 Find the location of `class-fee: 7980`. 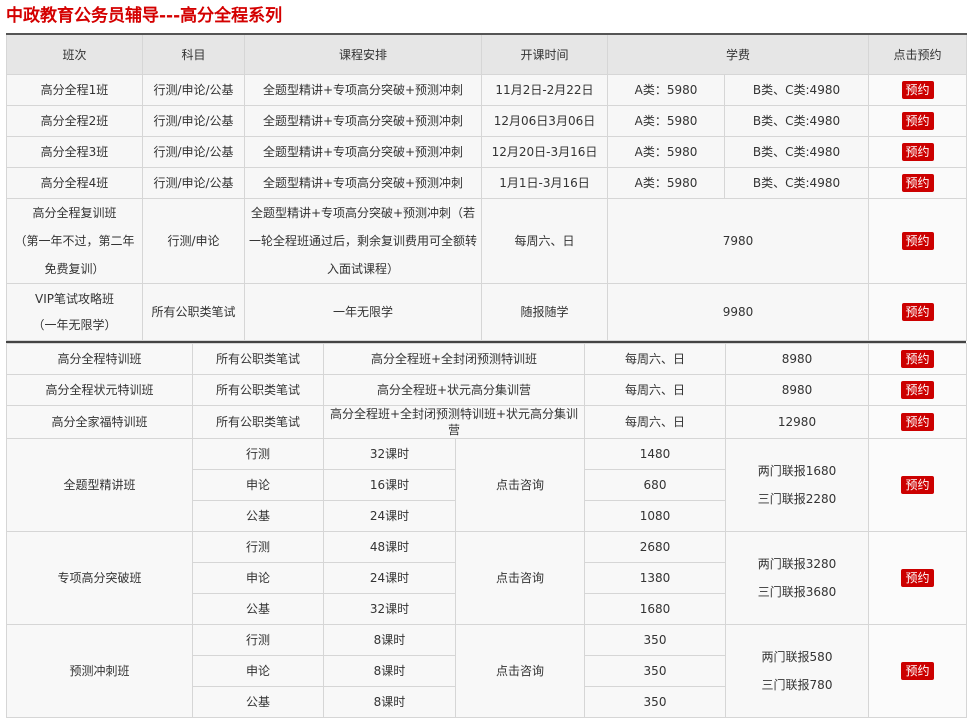

class-fee: 7980 is located at coordinates (738, 241).